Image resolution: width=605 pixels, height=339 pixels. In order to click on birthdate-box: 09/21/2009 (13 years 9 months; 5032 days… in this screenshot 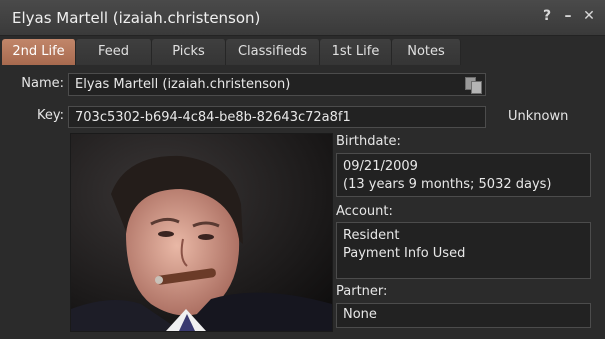, I will do `click(463, 175)`.